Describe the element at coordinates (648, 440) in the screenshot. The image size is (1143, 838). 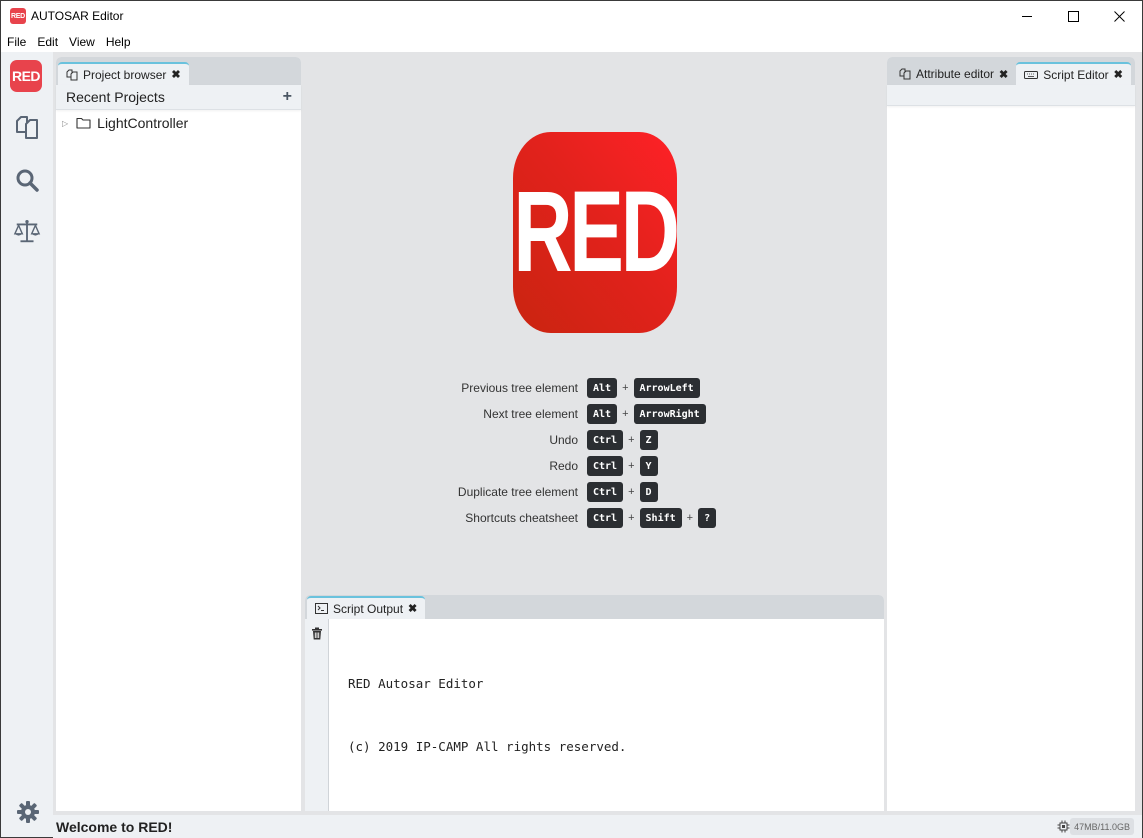
I see `key: Z` at that location.